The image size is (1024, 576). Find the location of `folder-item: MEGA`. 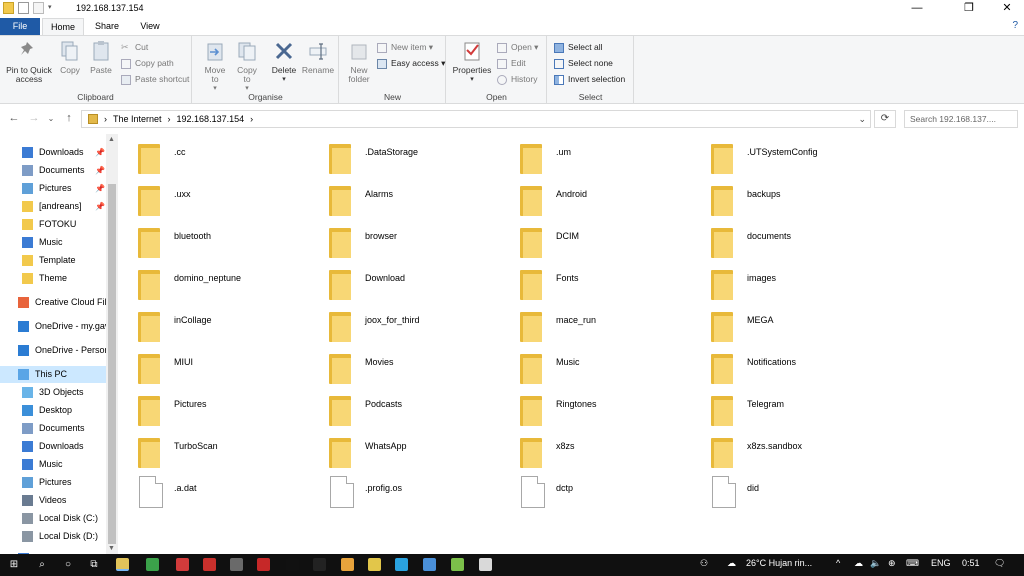

folder-item: MEGA is located at coordinates (783, 322).